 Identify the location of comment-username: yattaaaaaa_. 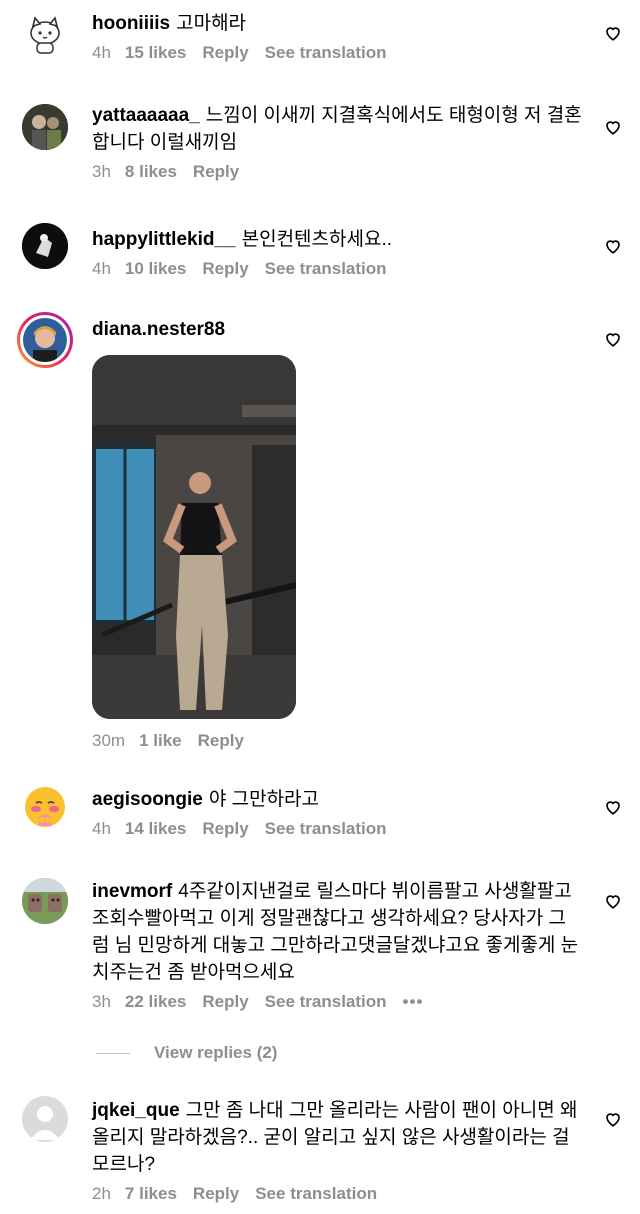
(146, 115).